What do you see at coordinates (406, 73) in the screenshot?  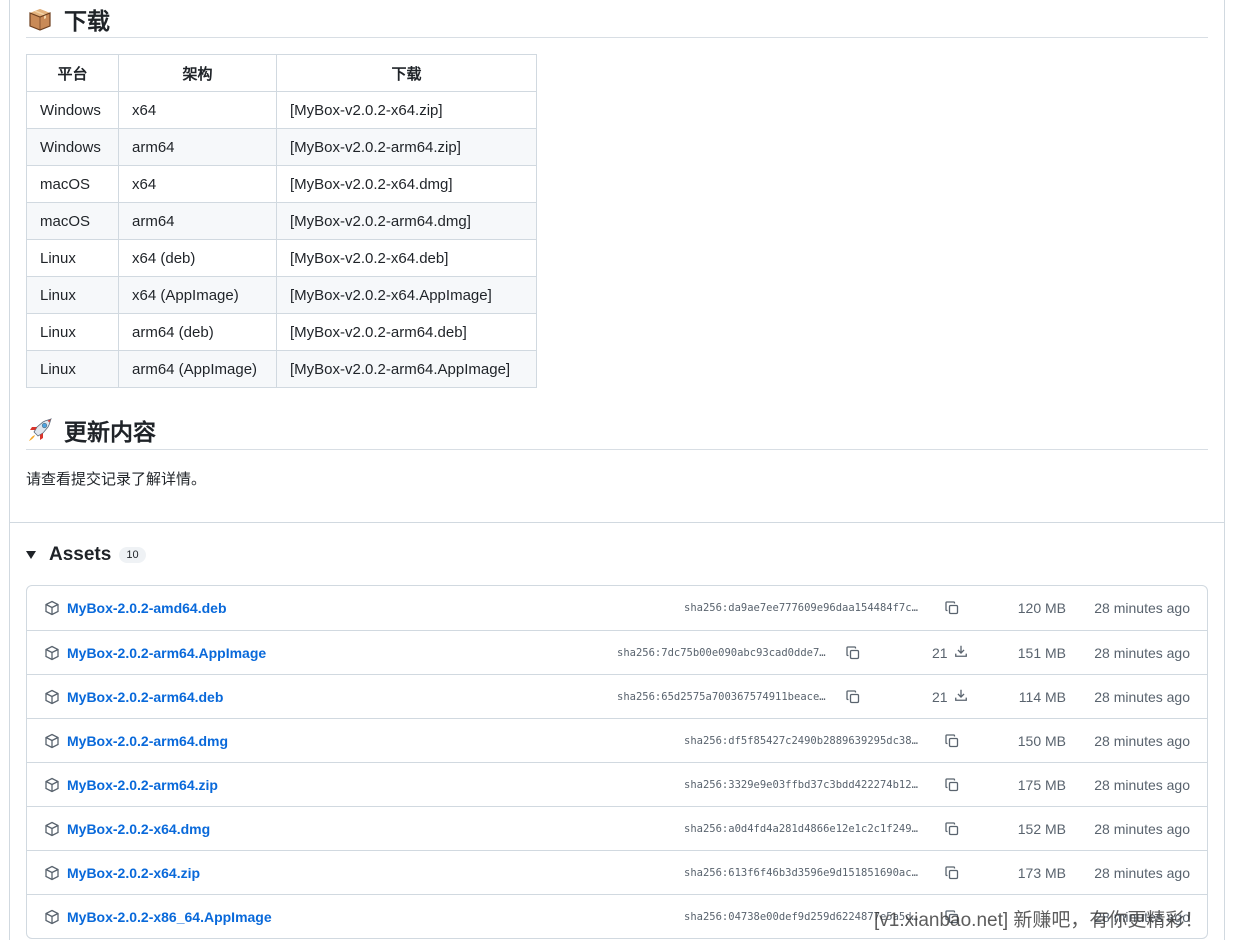 I see `header-download: 下载` at bounding box center [406, 73].